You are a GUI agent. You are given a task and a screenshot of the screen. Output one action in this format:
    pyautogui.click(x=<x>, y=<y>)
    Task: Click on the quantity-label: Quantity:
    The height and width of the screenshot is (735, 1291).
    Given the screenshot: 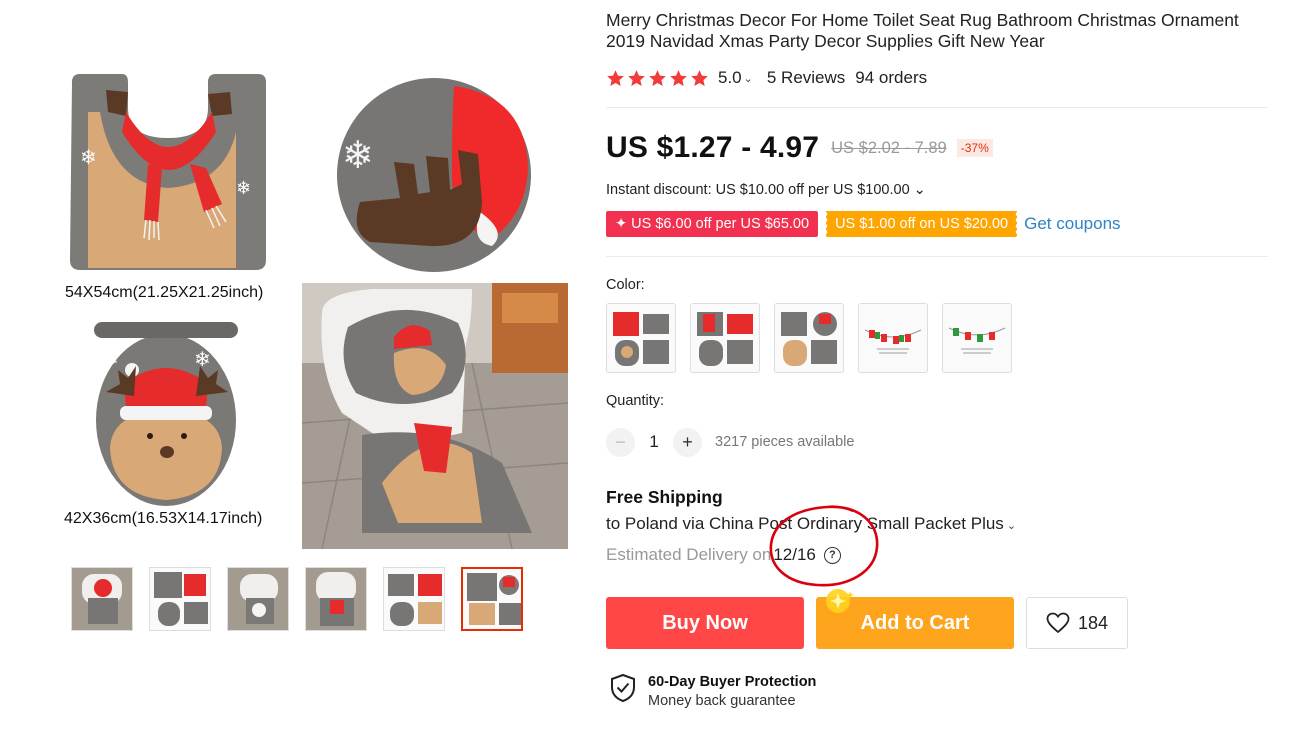 What is the action you would take?
    pyautogui.click(x=635, y=401)
    